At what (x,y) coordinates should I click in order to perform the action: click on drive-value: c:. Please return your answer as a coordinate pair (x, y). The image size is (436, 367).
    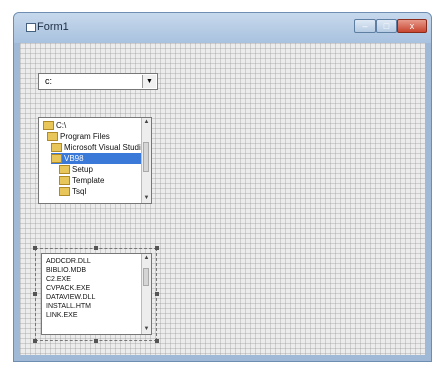
    Looking at the image, I should click on (49, 81).